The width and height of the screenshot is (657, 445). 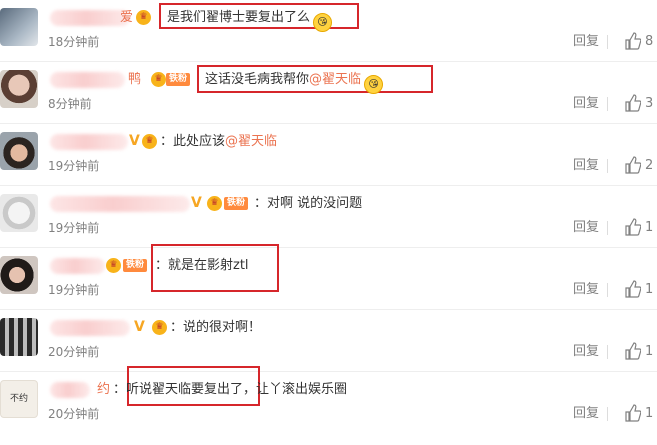 I want to click on avatar-calligraphy: 不约, so click(x=18, y=399).